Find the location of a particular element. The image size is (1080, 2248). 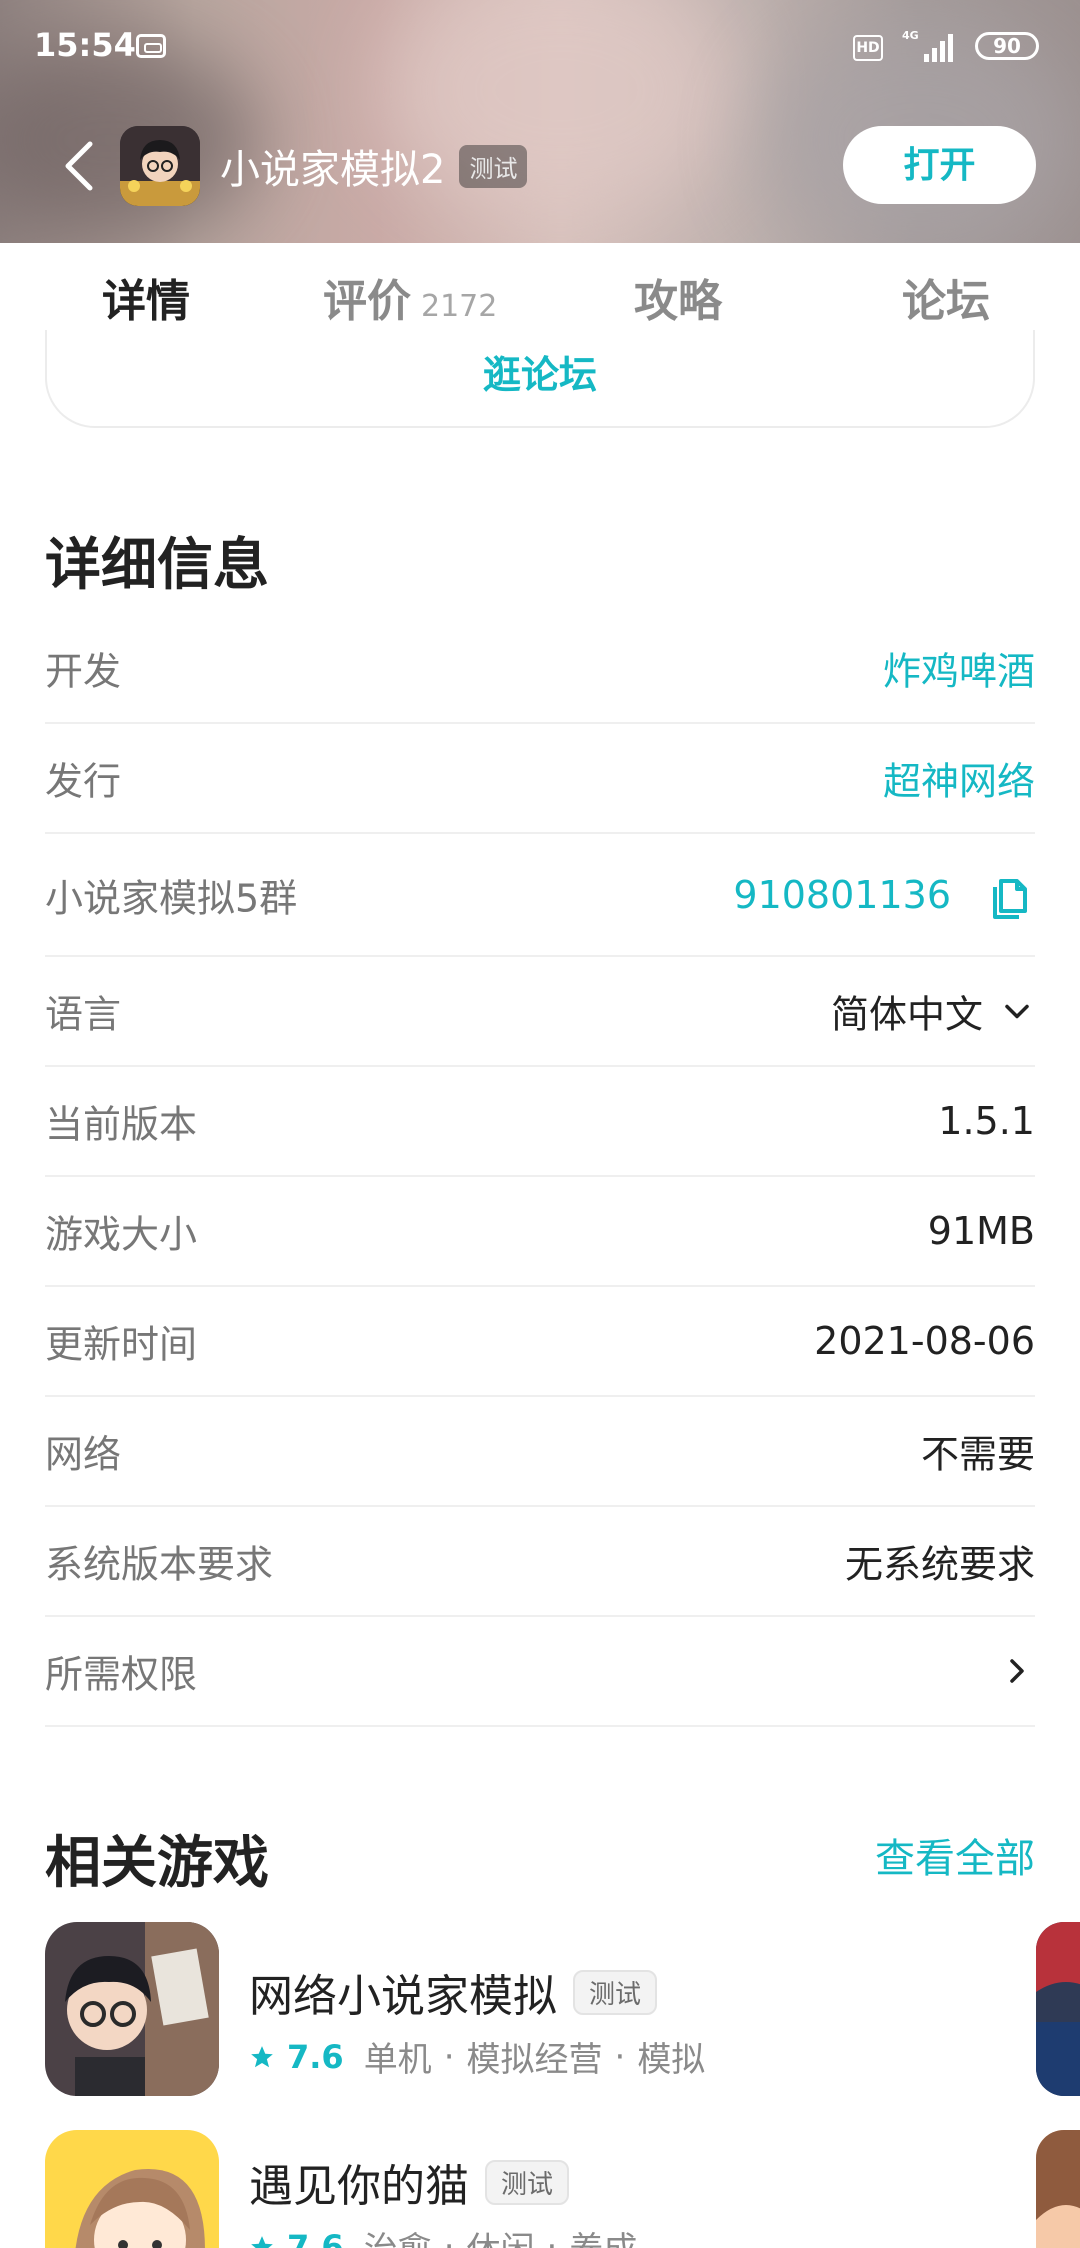

chevron-down-icon is located at coordinates (1017, 1011).